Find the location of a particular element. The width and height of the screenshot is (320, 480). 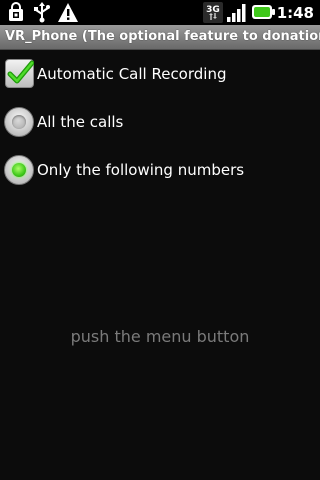

radio-button-following-numbers is located at coordinates (19, 170).